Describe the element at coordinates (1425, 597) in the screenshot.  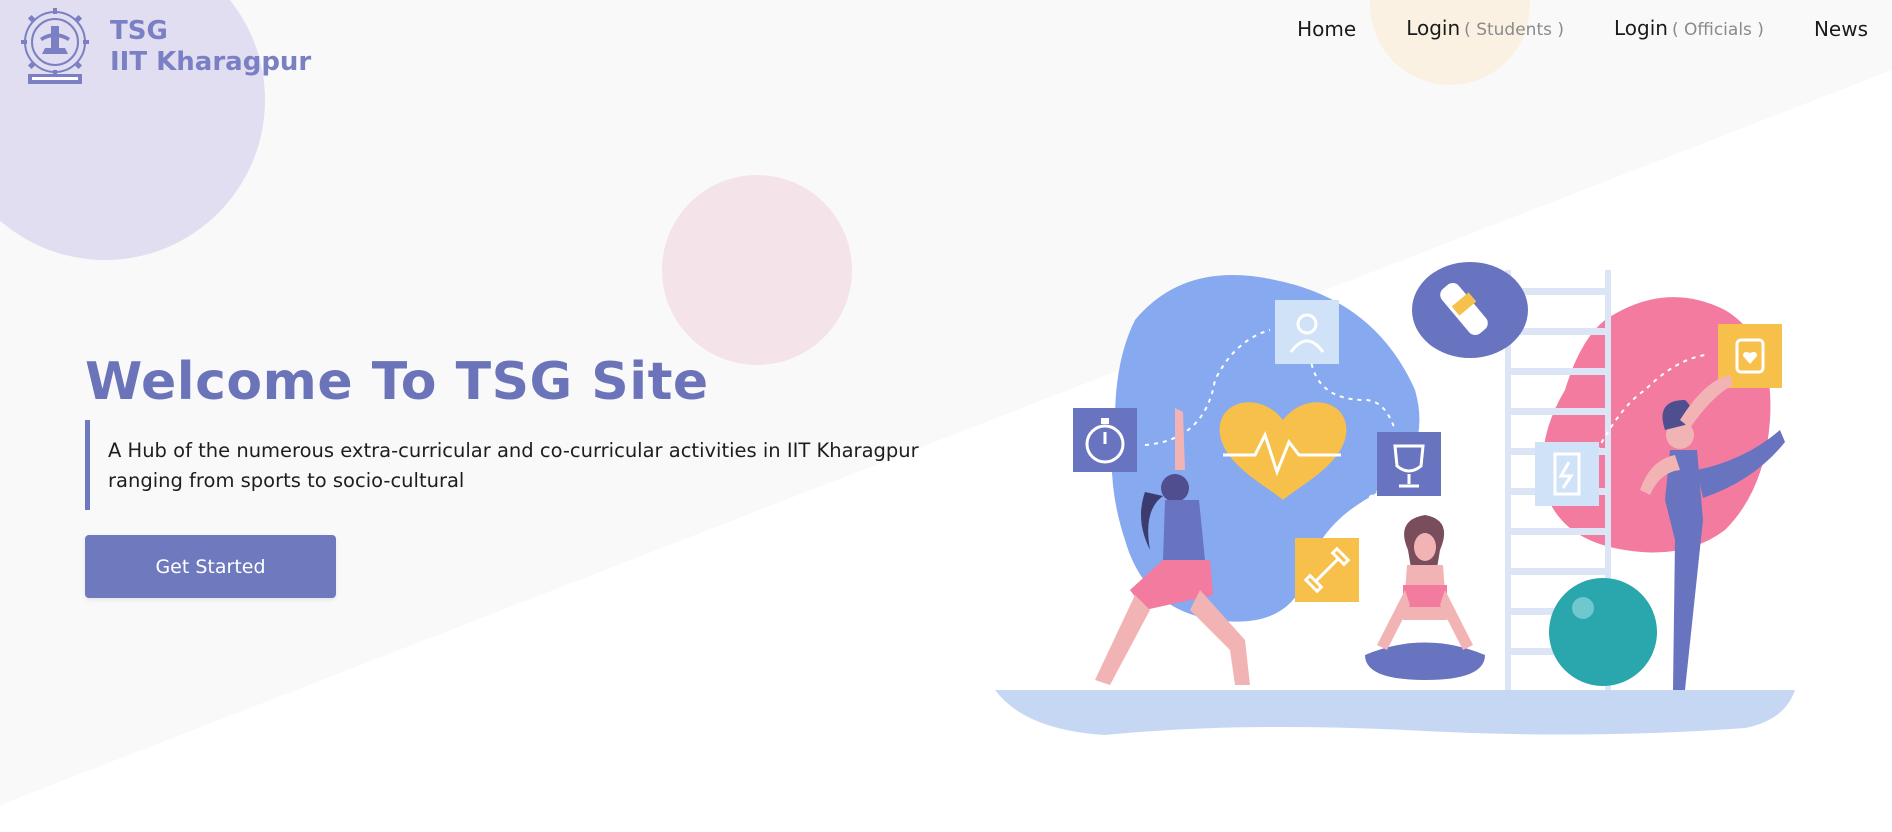
I see `woman-meditating-icon` at that location.